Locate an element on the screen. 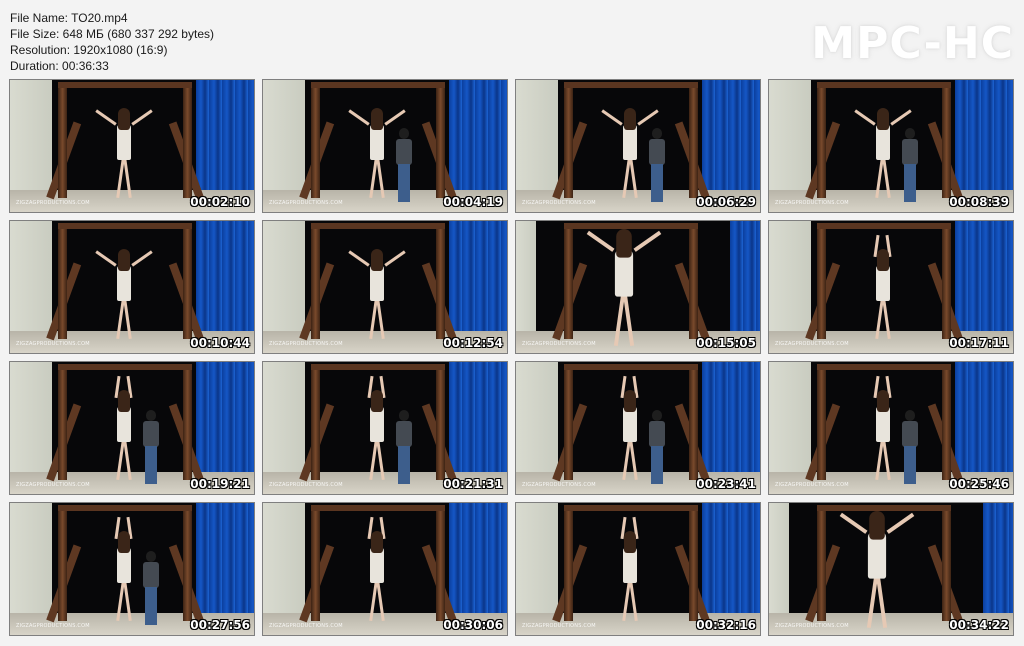  resolution: Resolution: 1920x1080 (16:9) is located at coordinates (89, 50).